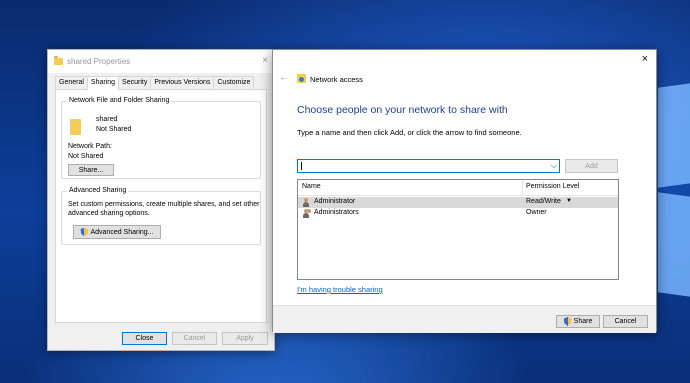 The height and width of the screenshot is (383, 690). Describe the element at coordinates (554, 166) in the screenshot. I see `chevron-down-icon: ⌵` at that location.